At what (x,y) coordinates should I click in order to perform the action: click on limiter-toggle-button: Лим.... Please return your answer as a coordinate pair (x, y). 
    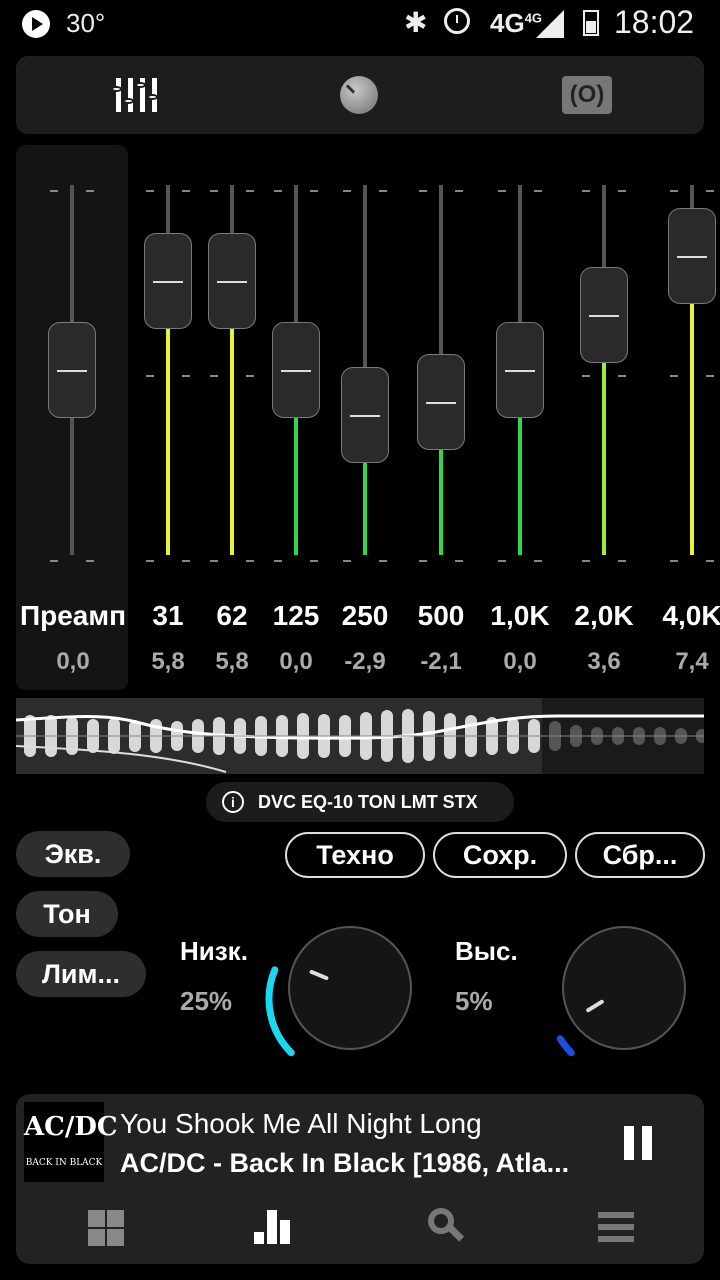
    Looking at the image, I should click on (81, 974).